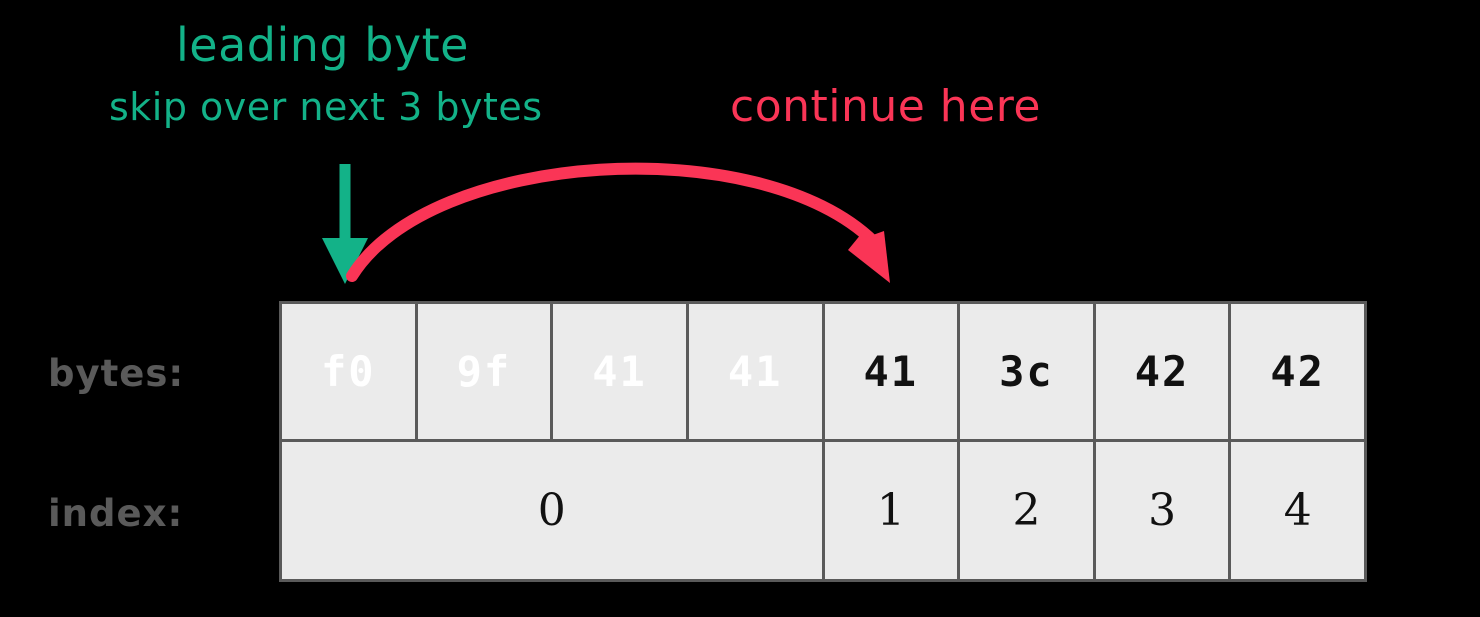 This screenshot has width=1480, height=617. What do you see at coordinates (552, 510) in the screenshot?
I see `index-cell-0: 0` at bounding box center [552, 510].